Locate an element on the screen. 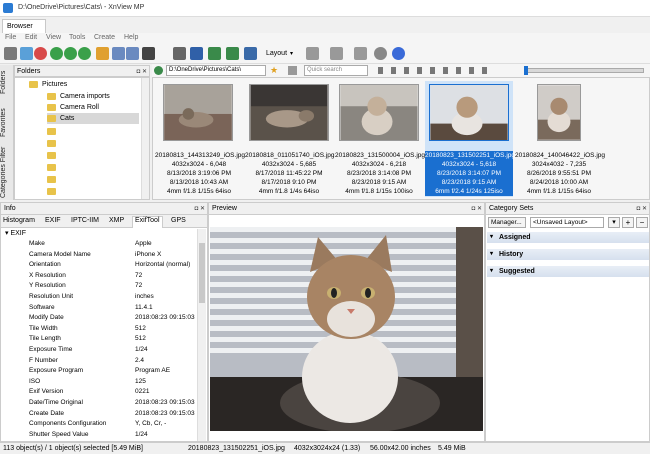  info-scrollbar is located at coordinates (201, 335).